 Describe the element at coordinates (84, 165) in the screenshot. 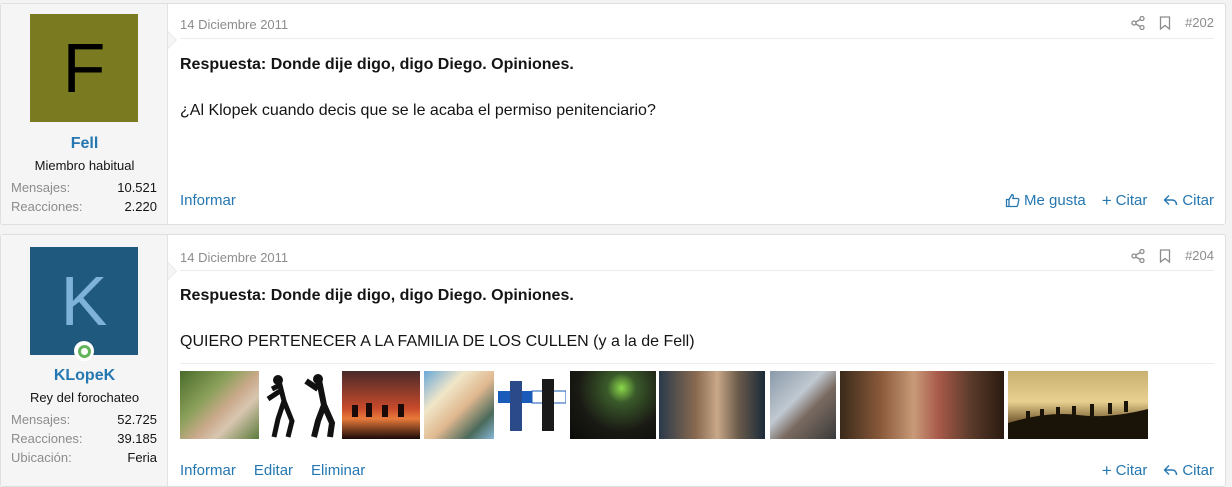

I see `user-title: Miembro habitual` at that location.